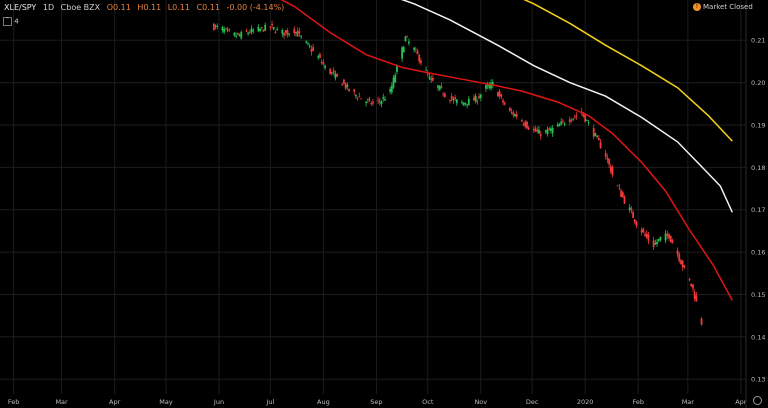 The width and height of the screenshot is (768, 408). I want to click on y-tick-label: 0.20, so click(758, 83).